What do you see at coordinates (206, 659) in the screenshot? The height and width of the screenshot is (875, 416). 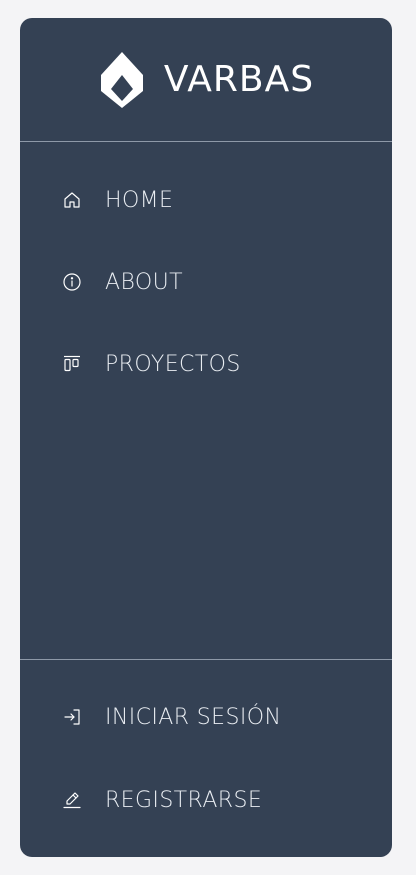 I see `divider-bottom` at bounding box center [206, 659].